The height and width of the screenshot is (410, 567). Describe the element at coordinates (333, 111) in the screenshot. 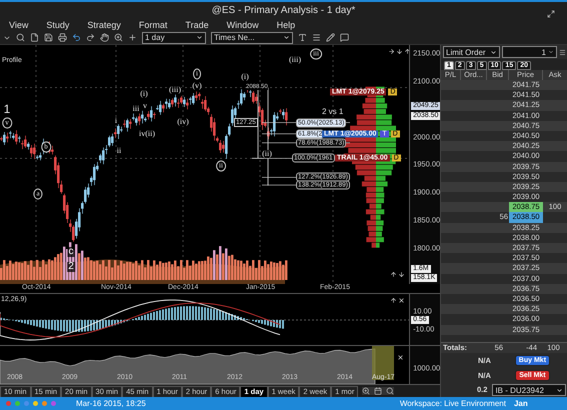

I see `compare-label: 2 vs 1` at that location.